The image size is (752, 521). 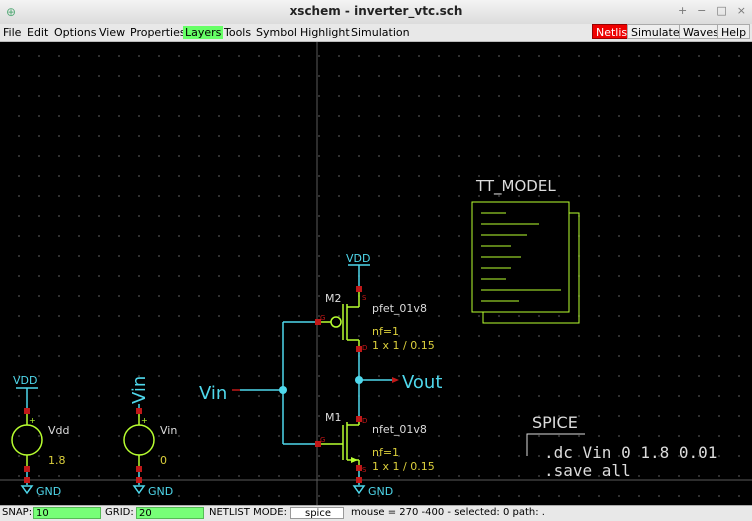 I want to click on menu-view: View, so click(x=112, y=32).